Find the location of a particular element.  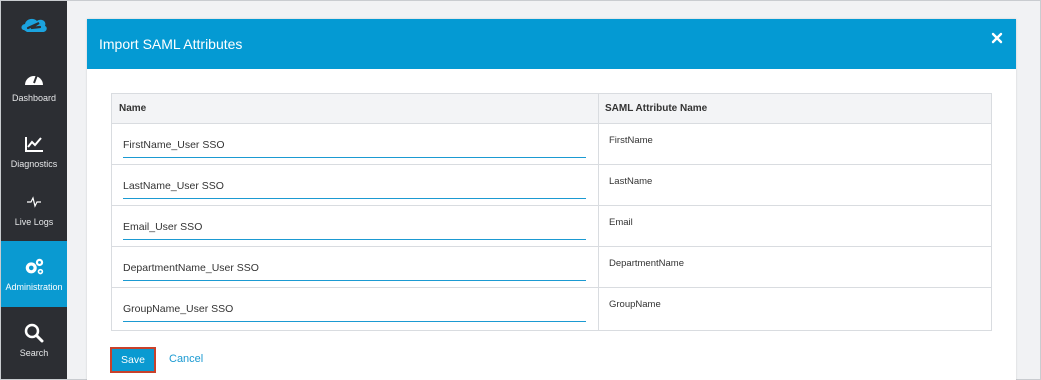

table-row: Email is located at coordinates (551, 226).